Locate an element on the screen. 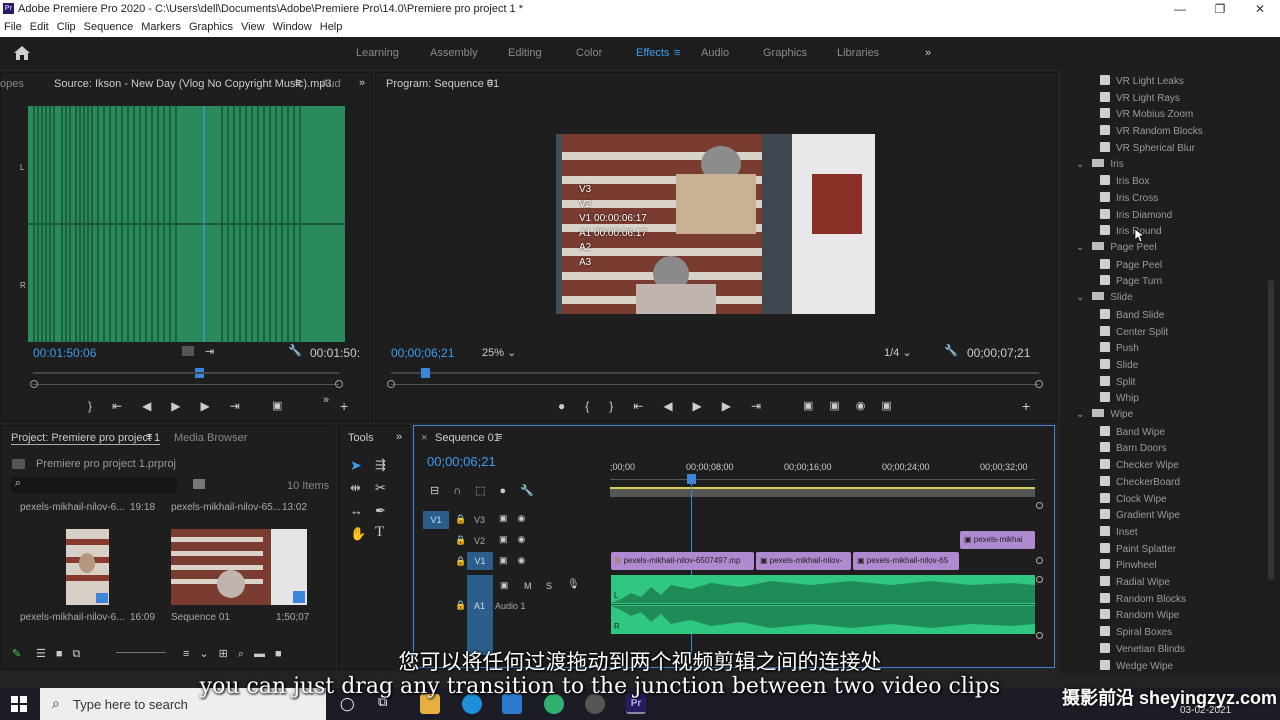 Image resolution: width=1280 pixels, height=720 pixels. clip-v1-2: ▣ pexels-mikhail-nilov- is located at coordinates (803, 561).